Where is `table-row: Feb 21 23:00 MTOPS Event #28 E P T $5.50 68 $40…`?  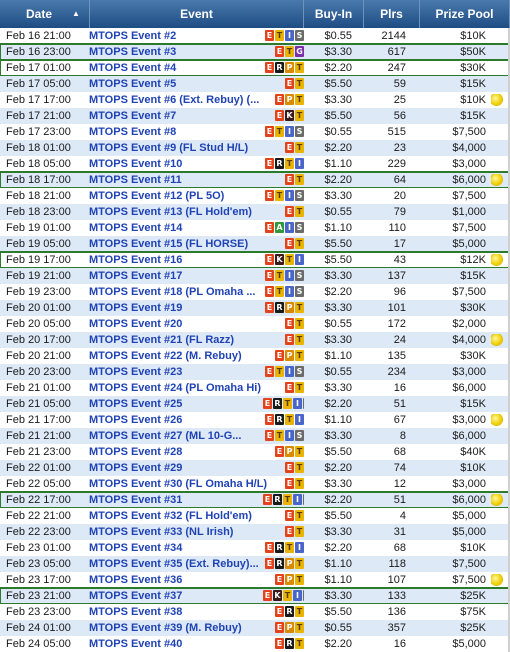
table-row: Feb 21 23:00 MTOPS Event #28 E P T $5.50 68 $40… is located at coordinates (255, 452).